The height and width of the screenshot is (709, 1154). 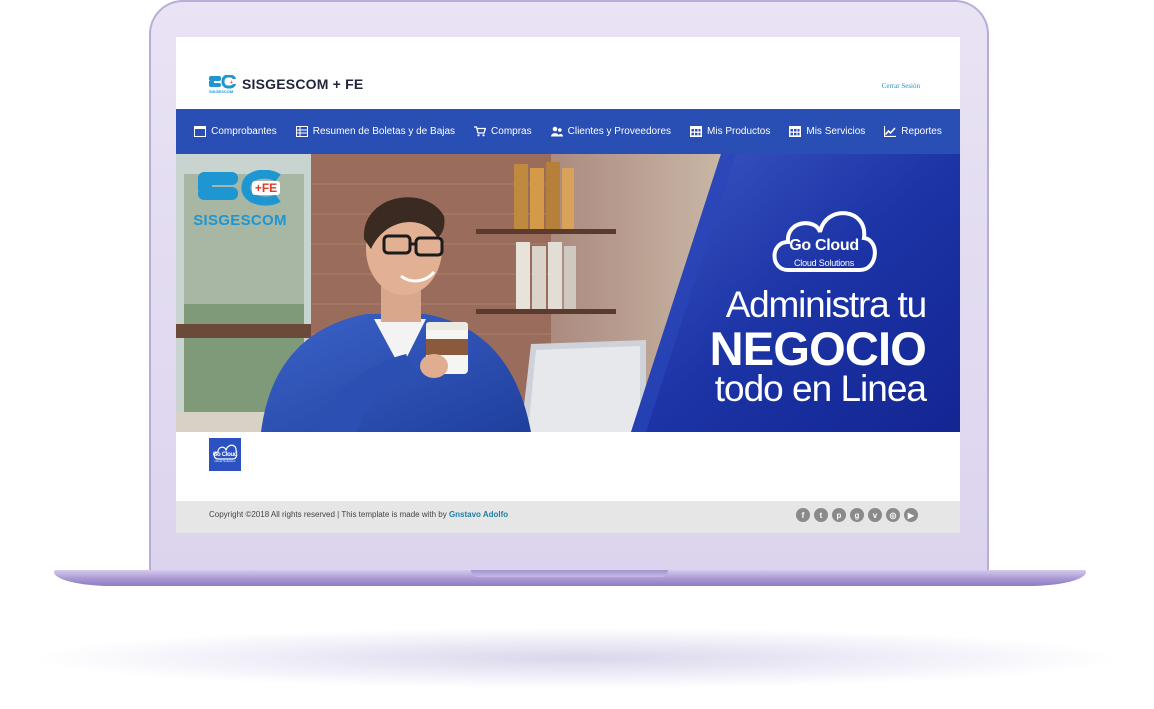 I want to click on instagram-icon: ◎, so click(x=893, y=515).